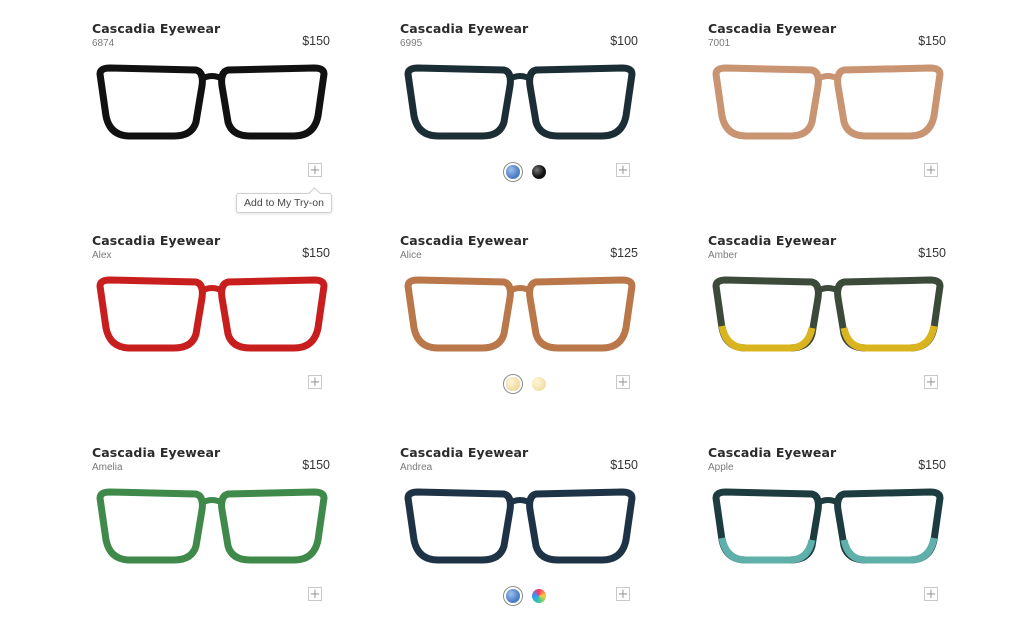 The height and width of the screenshot is (624, 1024). Describe the element at coordinates (107, 467) in the screenshot. I see `product-model: Amelia` at that location.